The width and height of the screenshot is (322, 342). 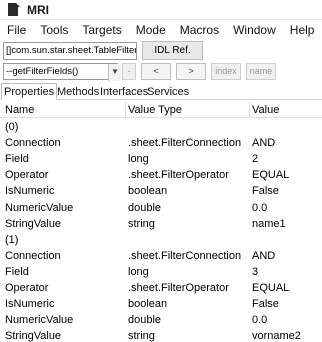 I want to click on menu-window: Window, so click(x=254, y=30).